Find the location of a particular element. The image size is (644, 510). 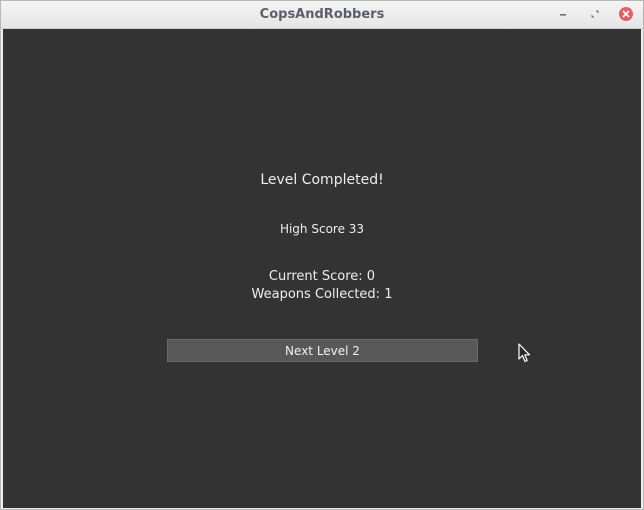

close-icon is located at coordinates (626, 14).